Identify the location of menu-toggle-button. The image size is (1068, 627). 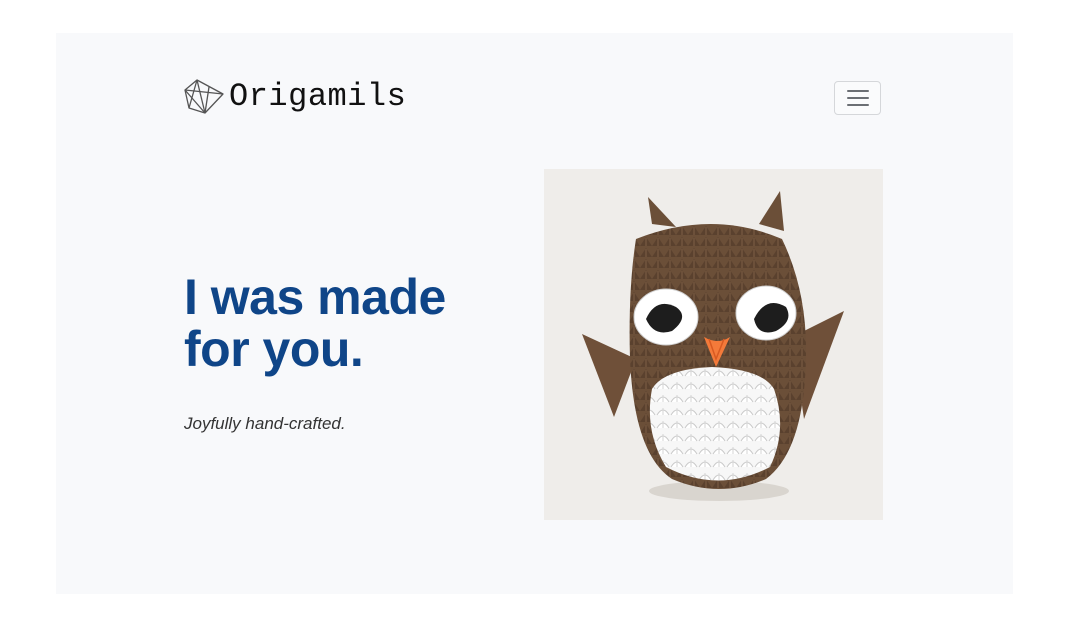
(857, 98).